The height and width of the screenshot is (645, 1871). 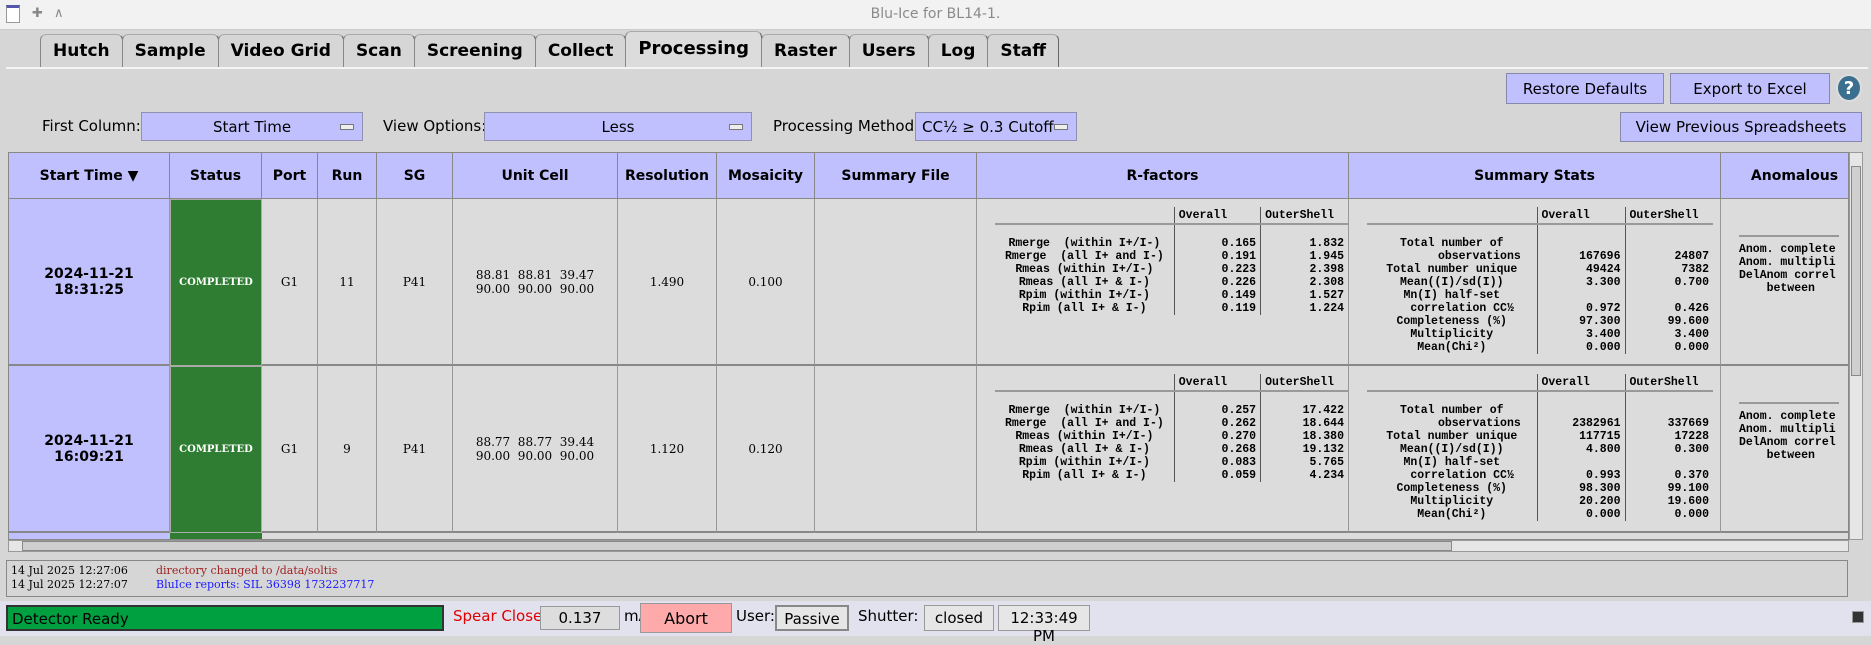 What do you see at coordinates (216, 176) in the screenshot?
I see `column-header-status: Status` at bounding box center [216, 176].